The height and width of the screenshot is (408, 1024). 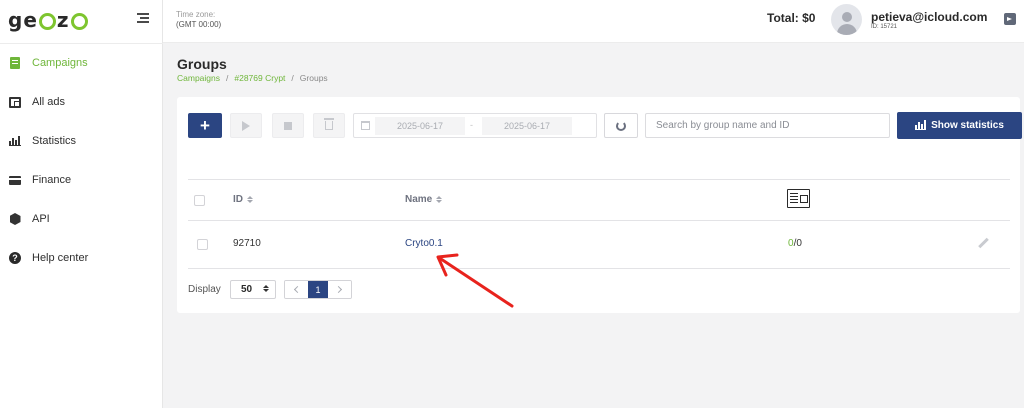 I want to click on sidebar-item-label: Help center, so click(x=60, y=258).